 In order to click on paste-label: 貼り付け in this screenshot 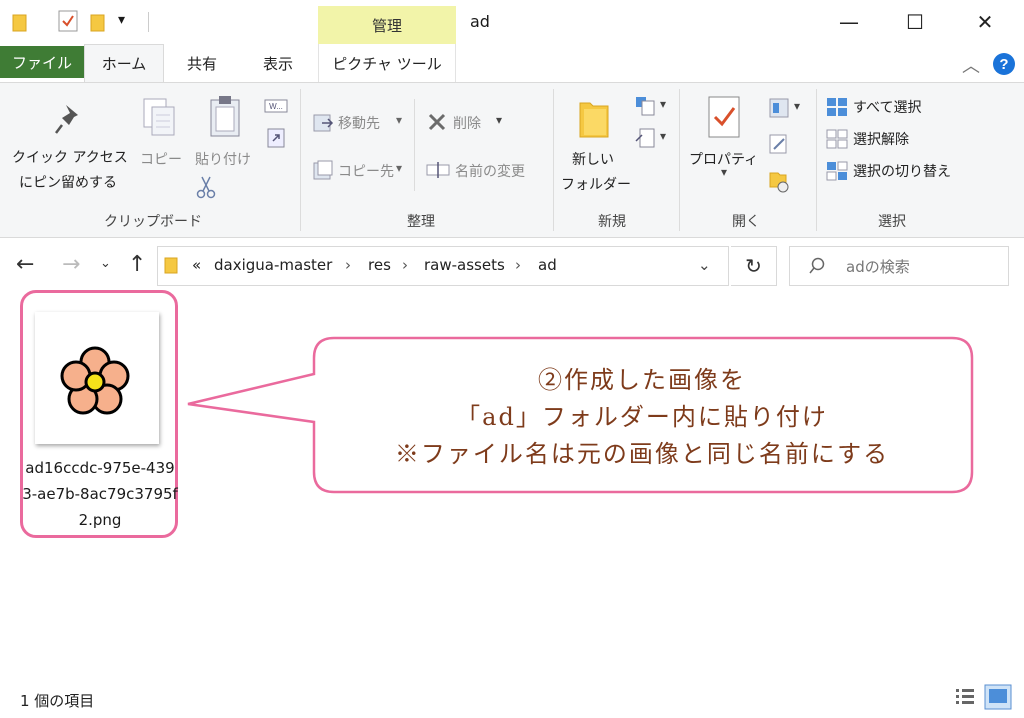, I will do `click(223, 159)`.